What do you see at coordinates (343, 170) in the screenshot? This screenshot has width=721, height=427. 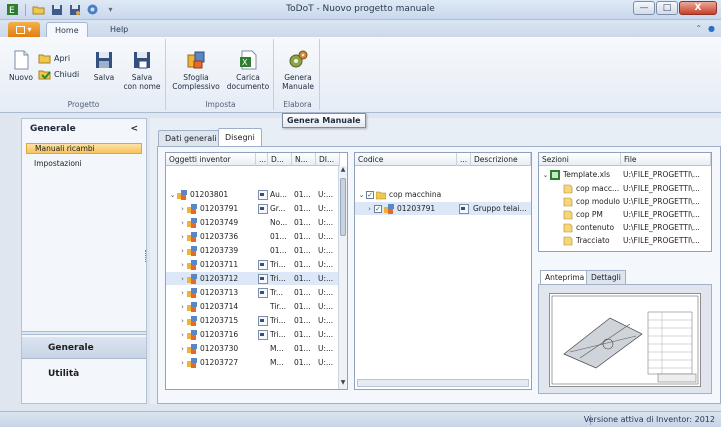 I see `scroll-up-arrow-icon: ▲` at bounding box center [343, 170].